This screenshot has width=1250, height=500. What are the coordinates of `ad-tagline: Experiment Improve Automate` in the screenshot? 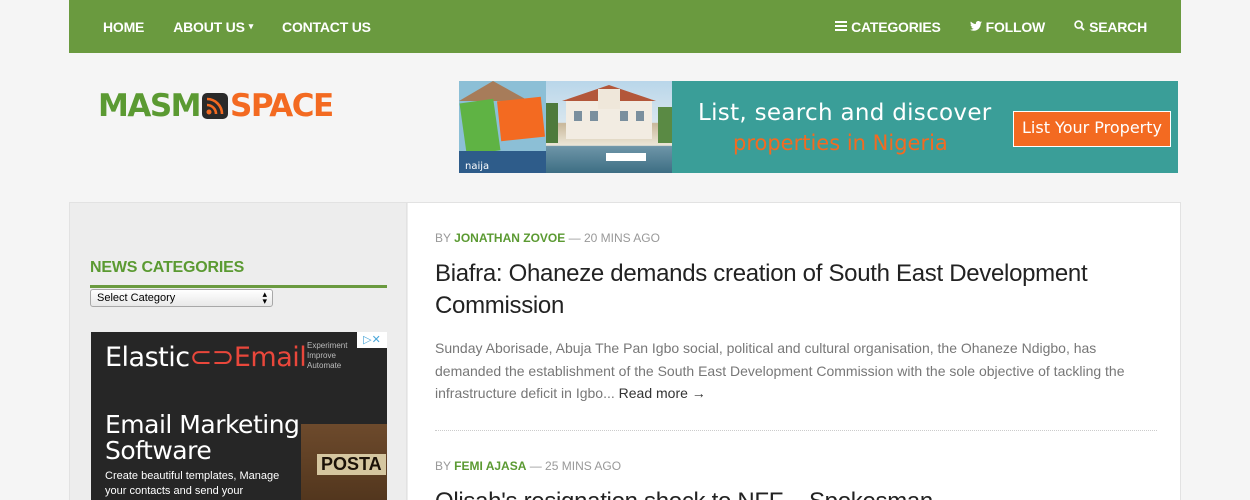 It's located at (327, 356).